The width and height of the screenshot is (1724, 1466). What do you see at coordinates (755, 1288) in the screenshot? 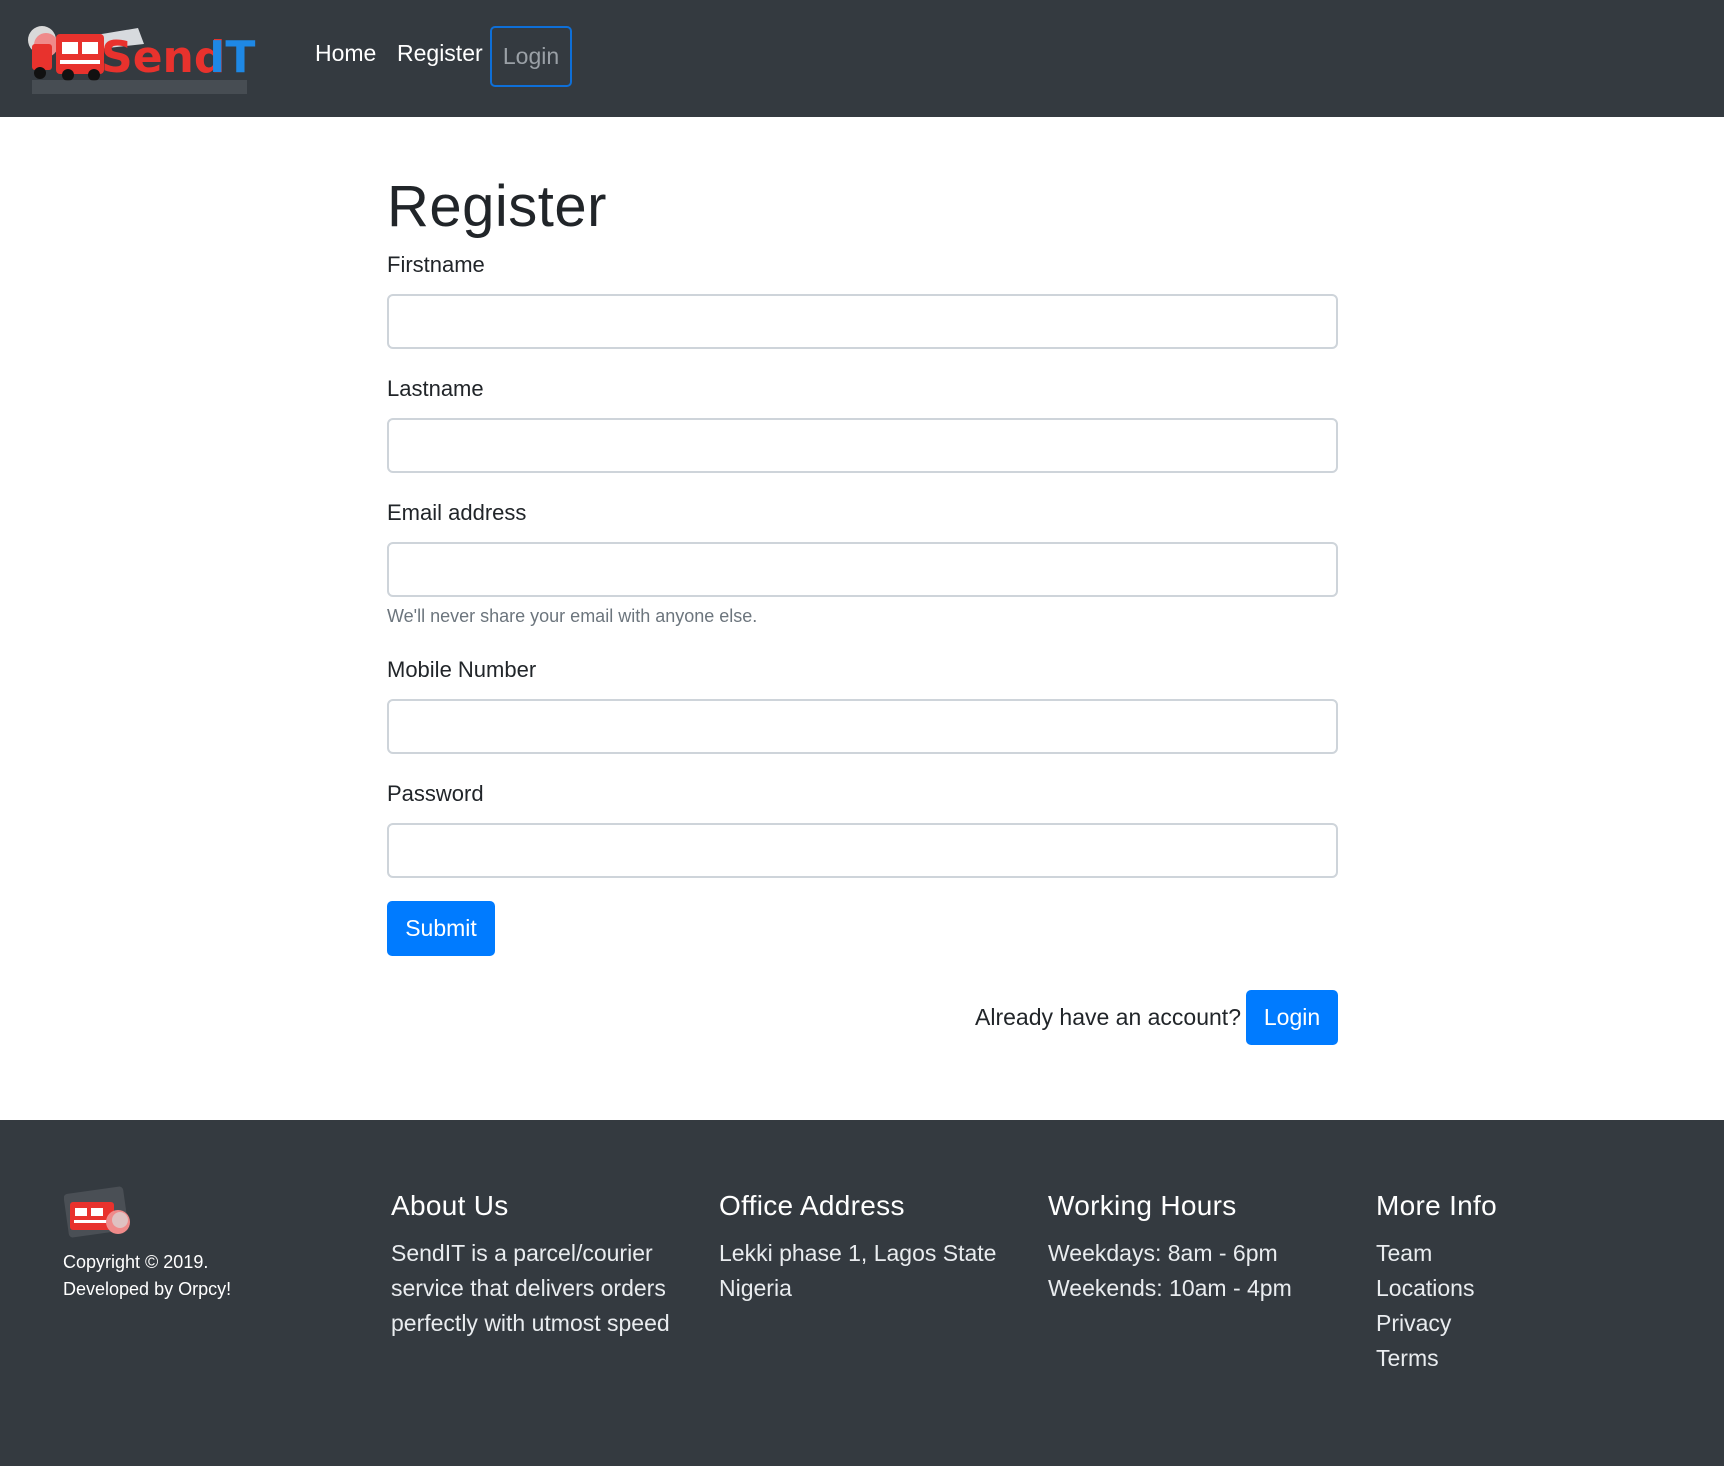
I see `office-line-2: Nigeria` at bounding box center [755, 1288].